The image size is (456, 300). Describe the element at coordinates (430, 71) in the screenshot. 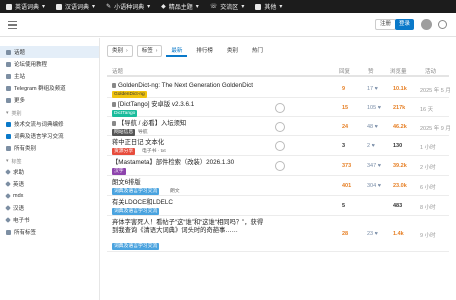

I see `column-activity: 活动` at that location.